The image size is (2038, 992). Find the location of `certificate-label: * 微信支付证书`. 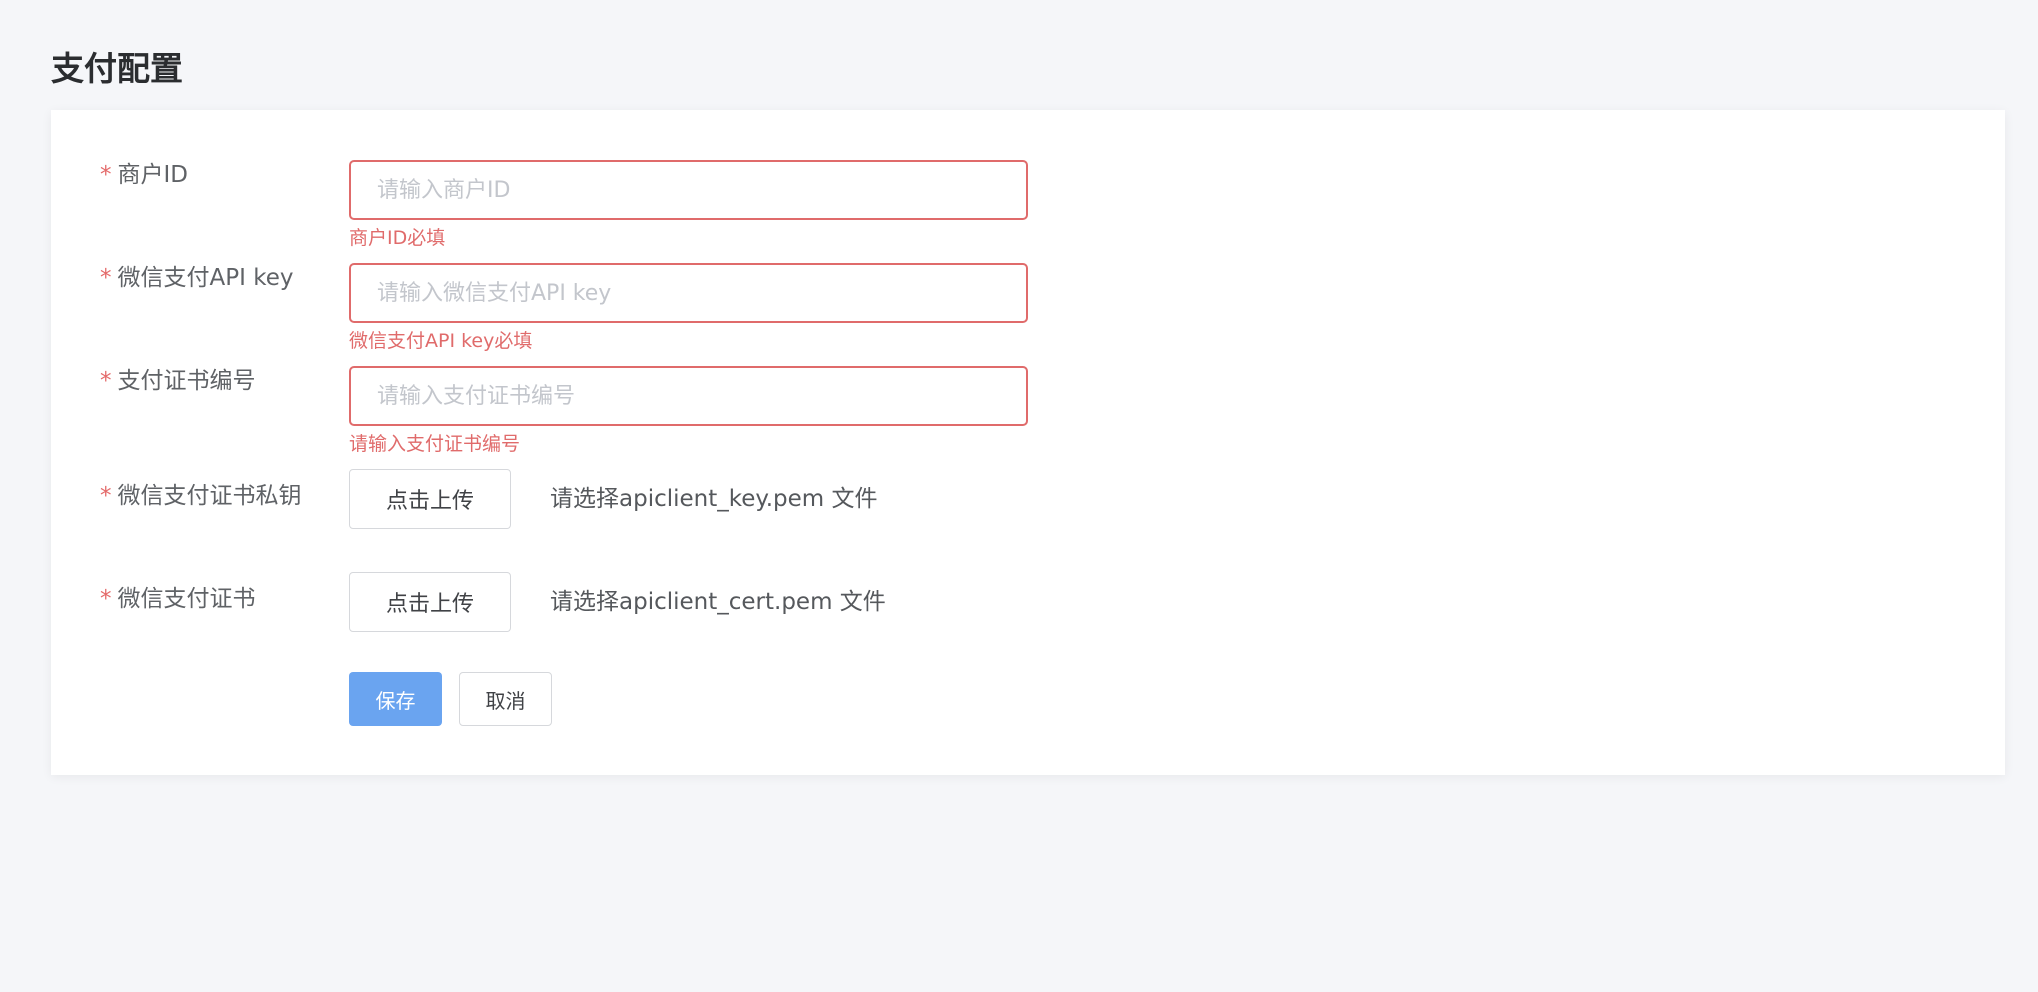

certificate-label: * 微信支付证书 is located at coordinates (178, 599).